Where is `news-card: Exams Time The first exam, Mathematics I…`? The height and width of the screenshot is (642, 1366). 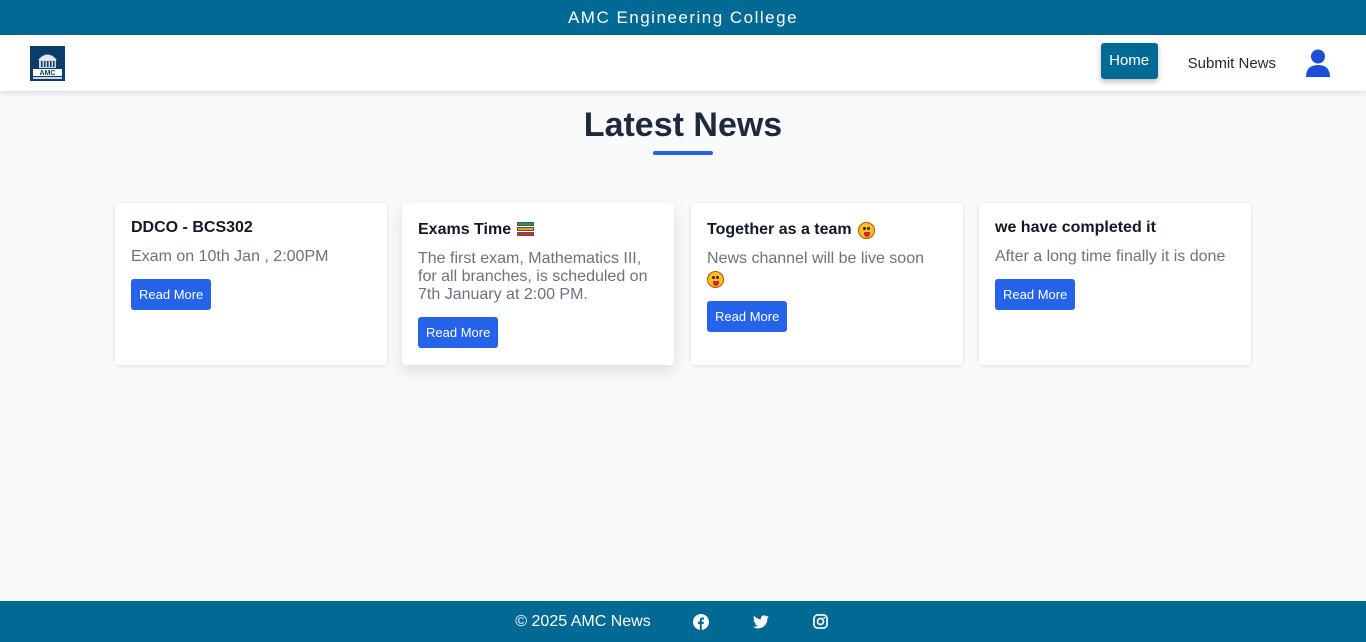 news-card: Exams Time The first exam, Mathematics I… is located at coordinates (538, 284).